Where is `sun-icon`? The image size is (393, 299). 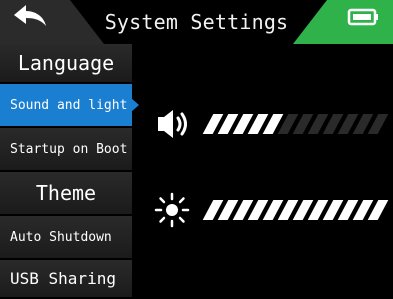
sun-icon is located at coordinates (172, 212).